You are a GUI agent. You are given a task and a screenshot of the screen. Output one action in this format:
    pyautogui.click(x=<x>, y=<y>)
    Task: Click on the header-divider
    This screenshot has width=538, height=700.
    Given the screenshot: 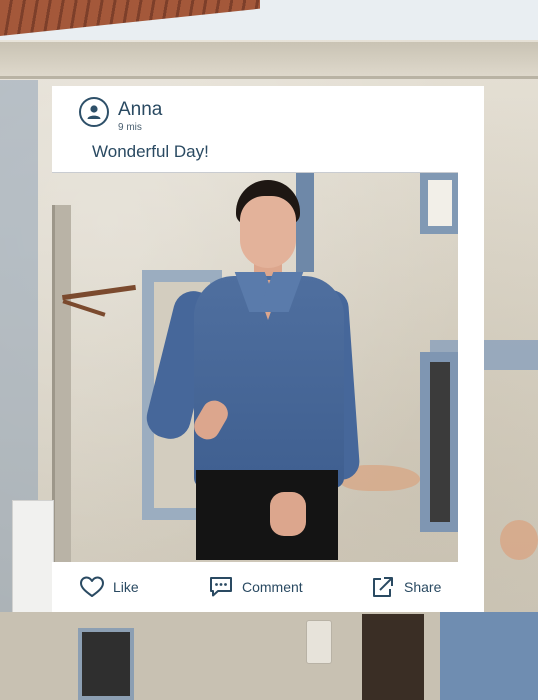 What is the action you would take?
    pyautogui.click(x=268, y=172)
    